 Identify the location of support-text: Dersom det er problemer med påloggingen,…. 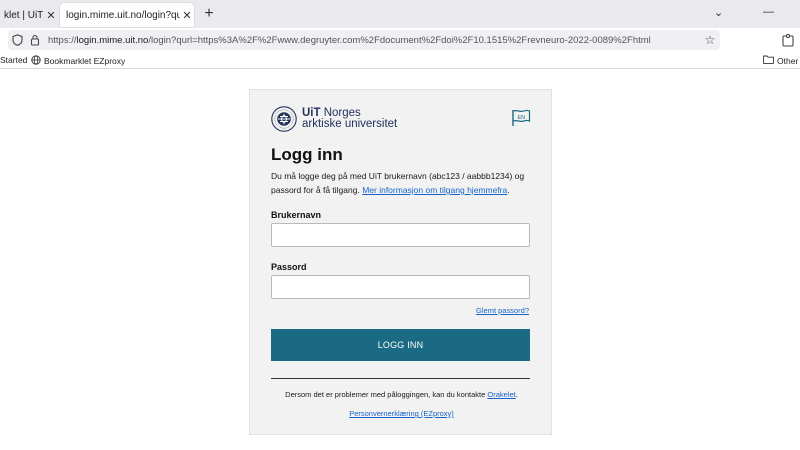
(401, 394).